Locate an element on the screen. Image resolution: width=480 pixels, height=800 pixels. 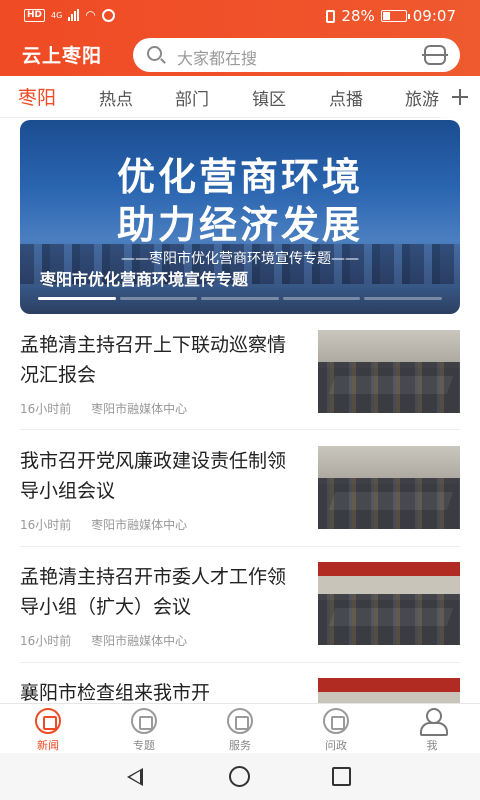
battery-percent: 28% is located at coordinates (358, 16).